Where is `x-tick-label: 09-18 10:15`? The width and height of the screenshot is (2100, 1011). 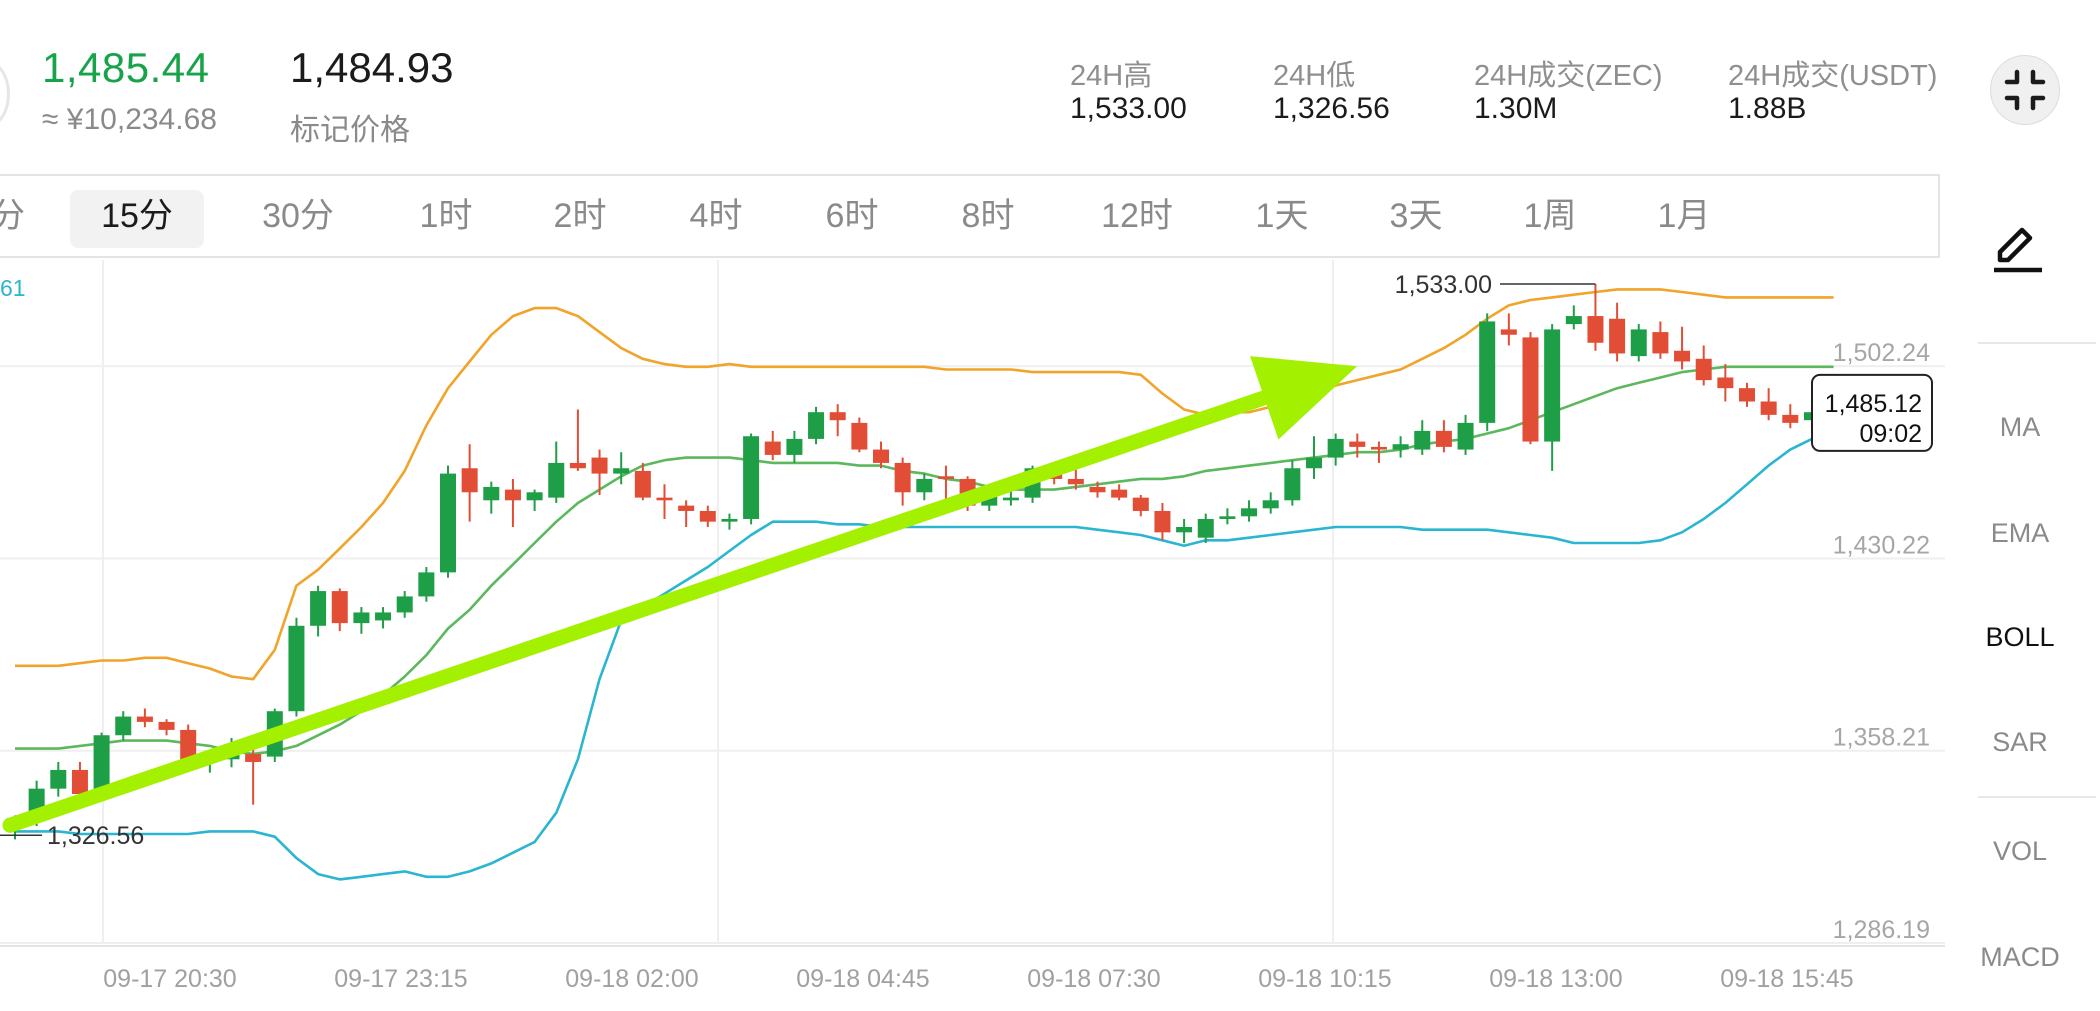 x-tick-label: 09-18 10:15 is located at coordinates (1324, 979).